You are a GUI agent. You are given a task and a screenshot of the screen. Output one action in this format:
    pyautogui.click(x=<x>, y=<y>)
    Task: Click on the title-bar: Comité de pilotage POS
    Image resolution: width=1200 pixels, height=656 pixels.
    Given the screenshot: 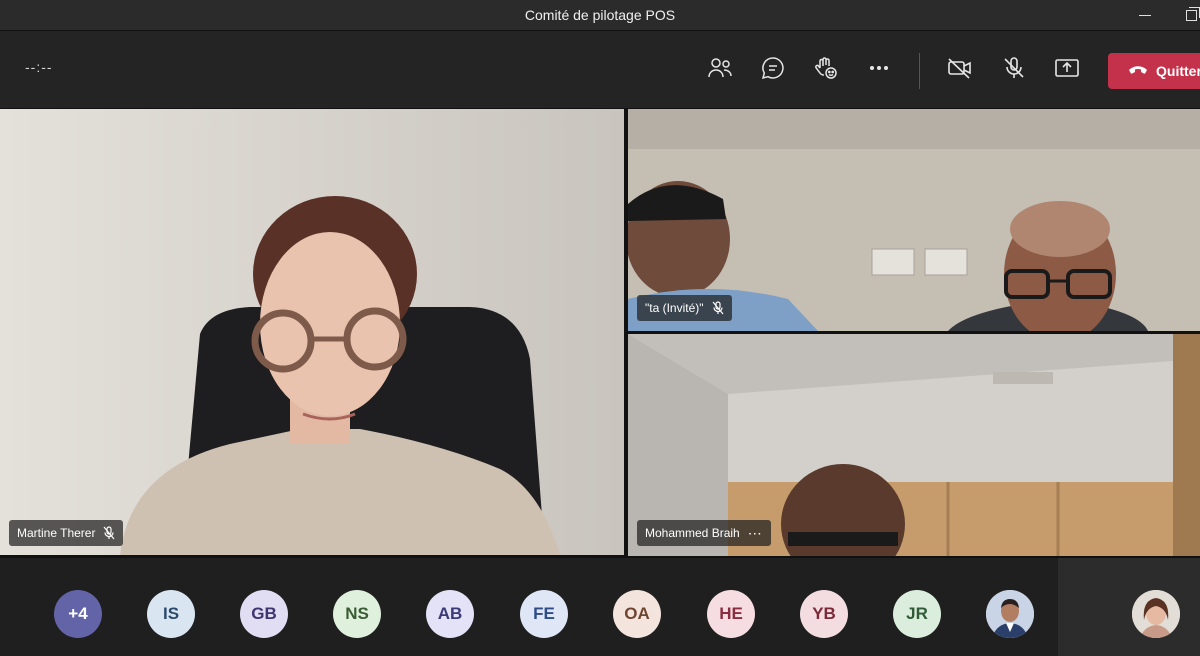 What is the action you would take?
    pyautogui.click(x=600, y=15)
    